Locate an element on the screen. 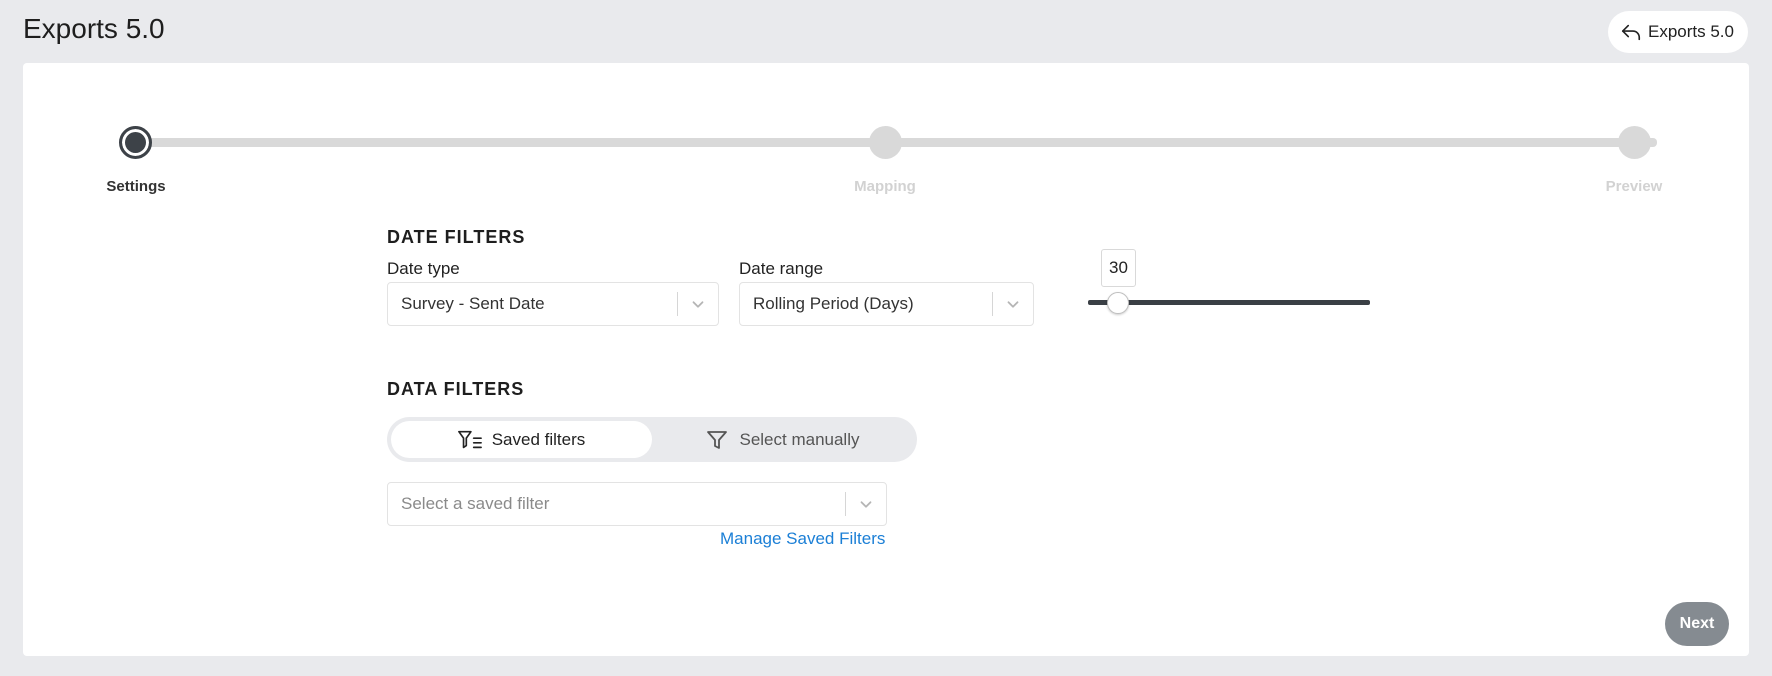 Image resolution: width=1772 pixels, height=676 pixels. filter-icon is located at coordinates (717, 439).